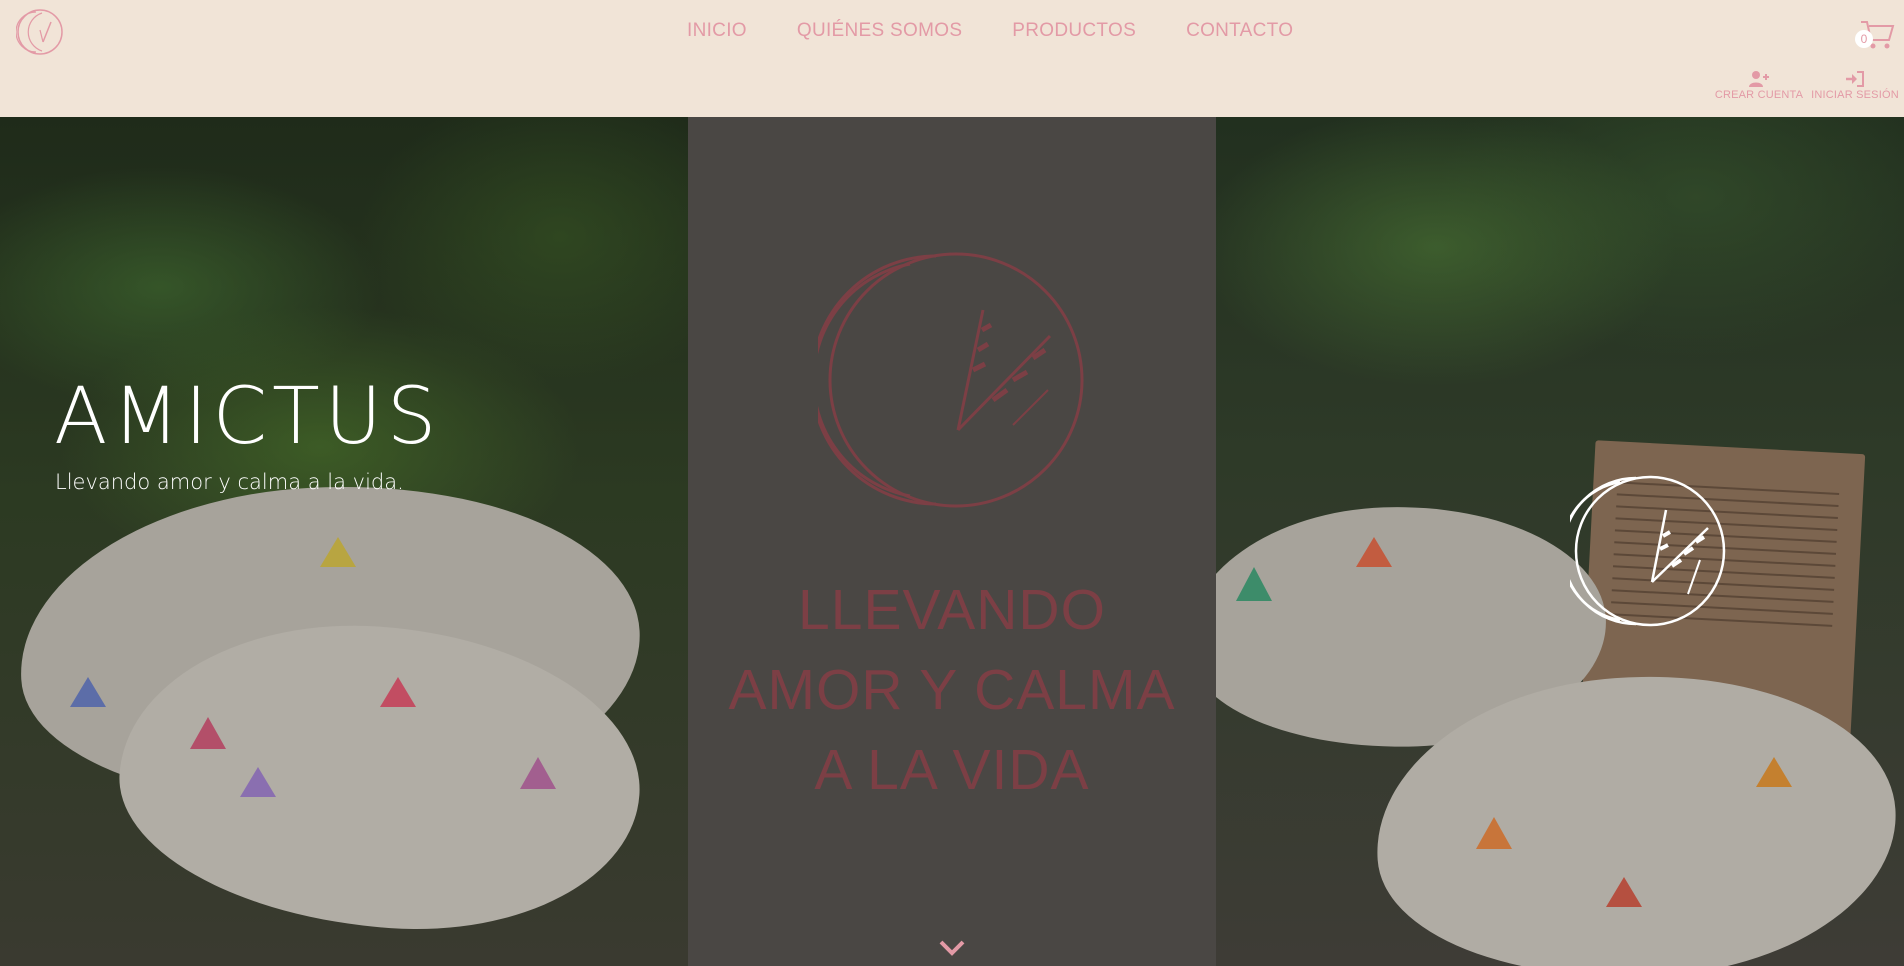 The width and height of the screenshot is (1904, 966). What do you see at coordinates (952, 948) in the screenshot?
I see `chevron-down-icon` at bounding box center [952, 948].